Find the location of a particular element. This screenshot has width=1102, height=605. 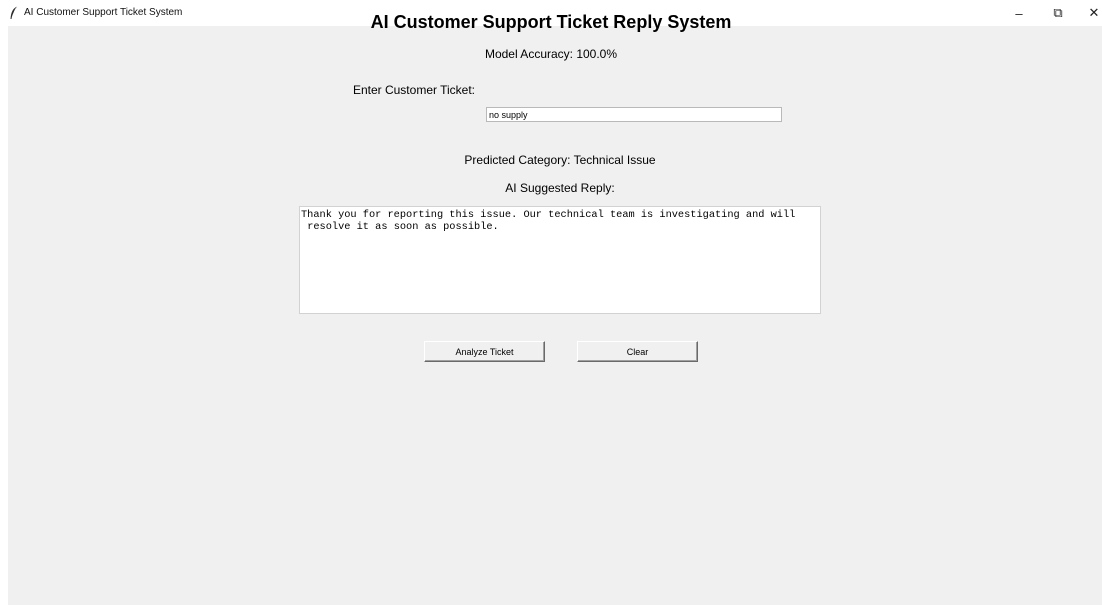

predicted-category-label: Predicted Category: Technical Issue is located at coordinates (560, 160).